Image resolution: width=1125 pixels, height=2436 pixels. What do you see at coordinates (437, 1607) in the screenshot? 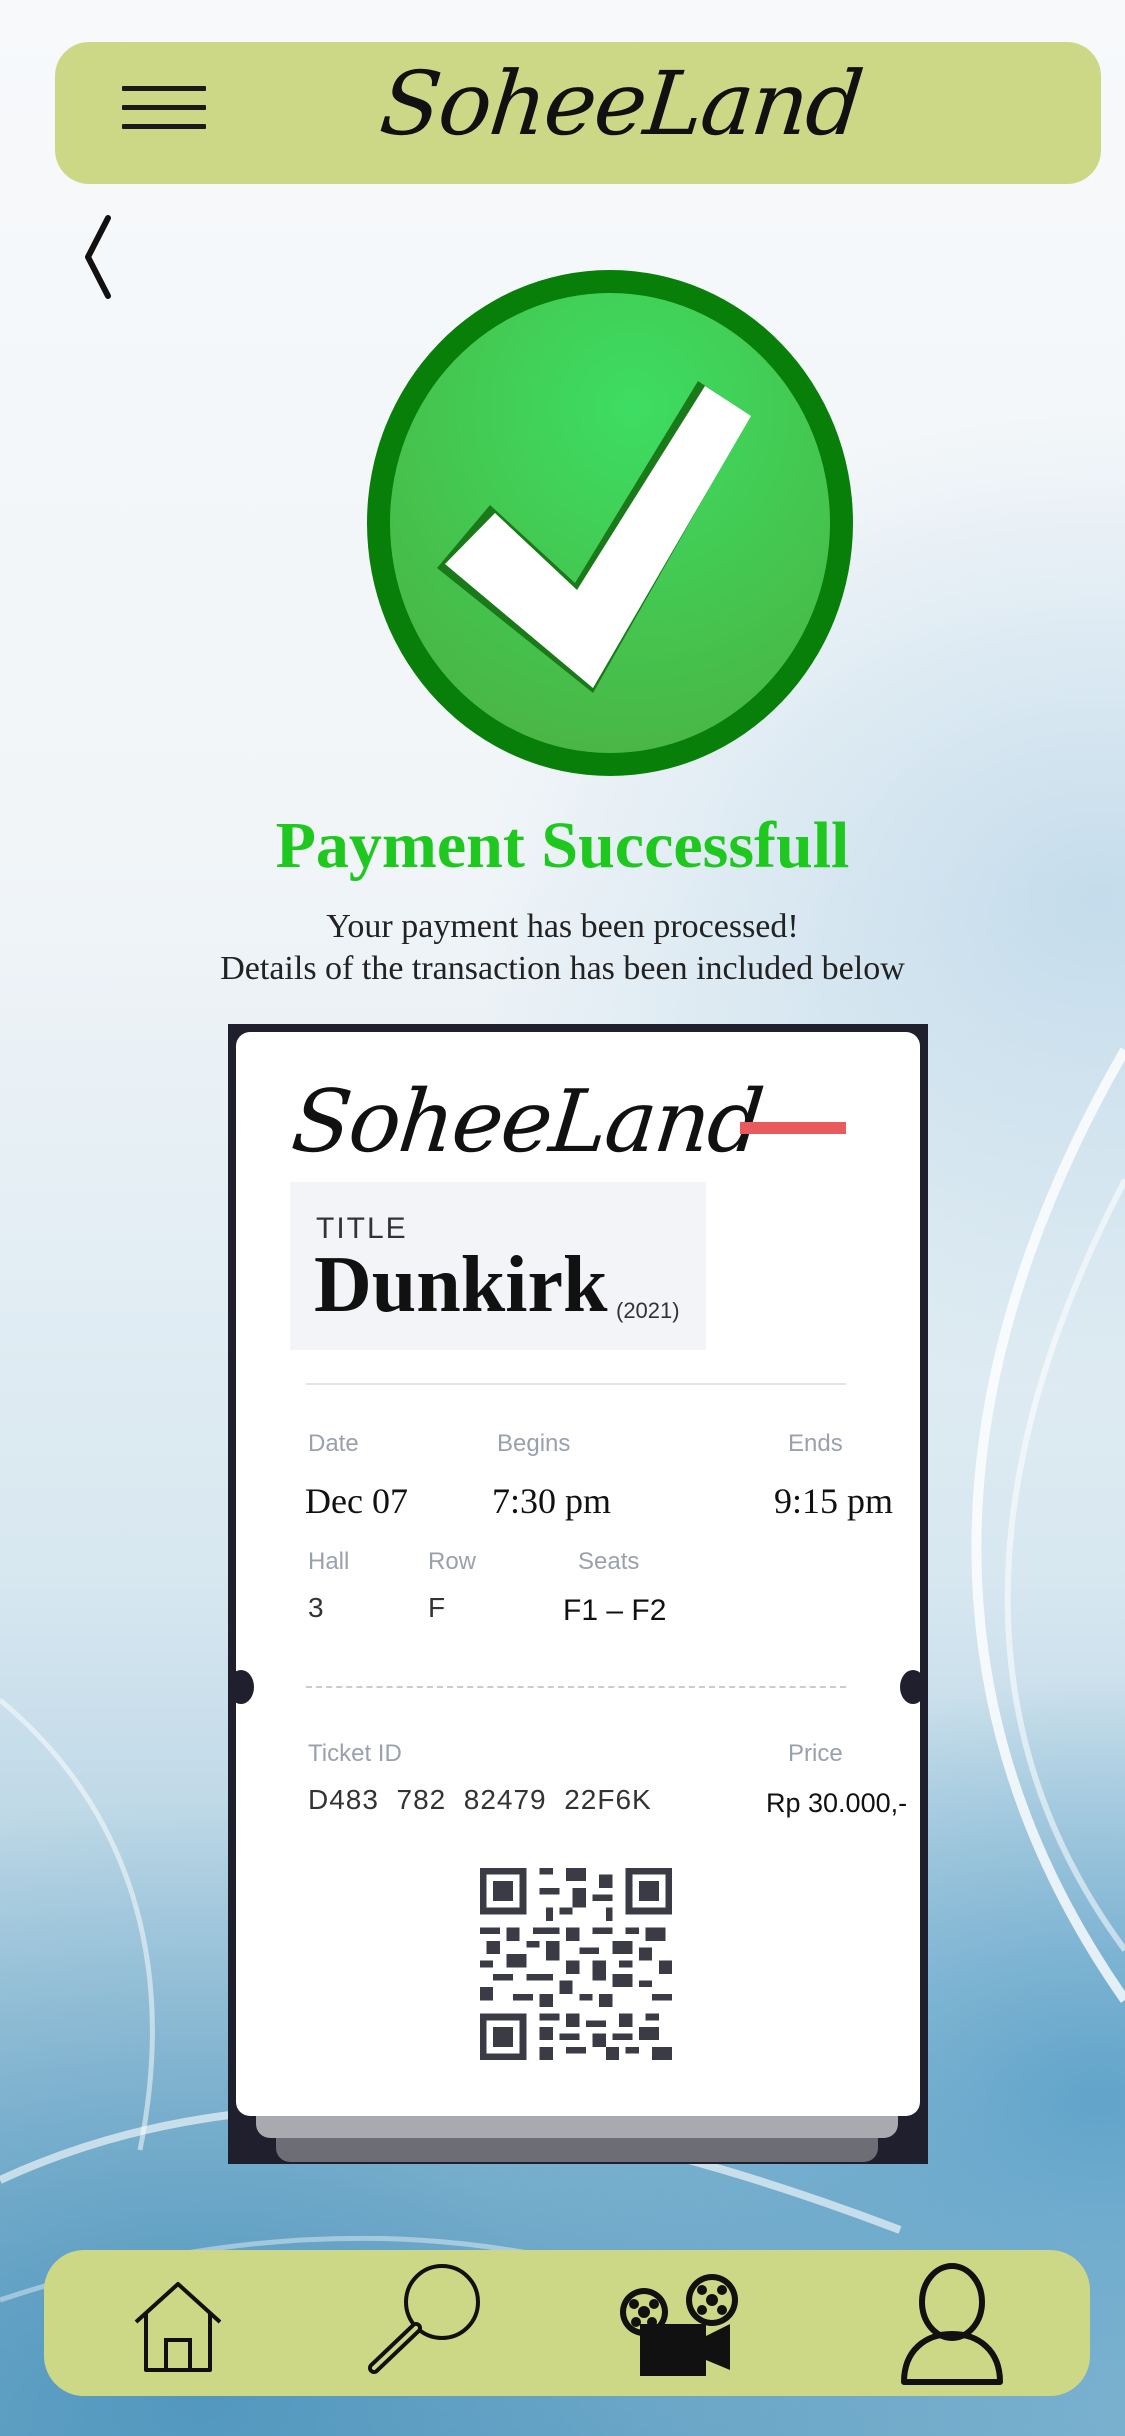
I see `row-value: F` at bounding box center [437, 1607].